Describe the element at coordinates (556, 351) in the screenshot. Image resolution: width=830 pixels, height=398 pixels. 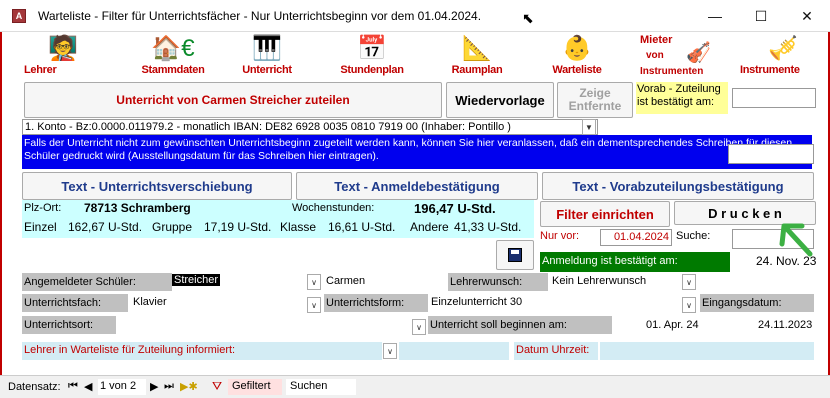
I see `datum-label: Datum Uhrzeit:` at that location.